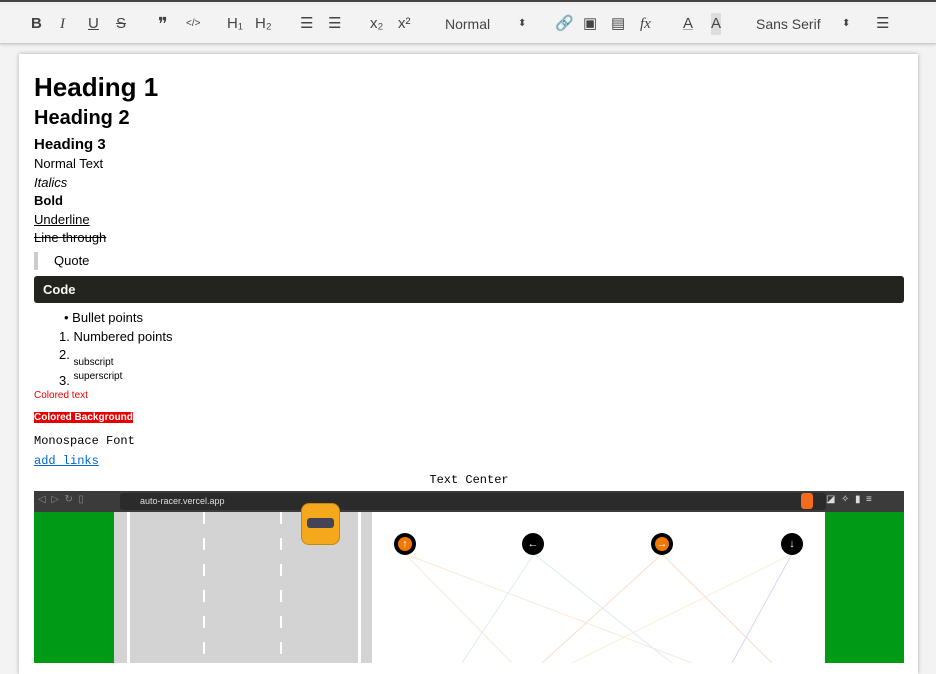 The width and height of the screenshot is (936, 674). I want to click on extension-icons: ◪ ✧ ▮ ≡, so click(849, 499).